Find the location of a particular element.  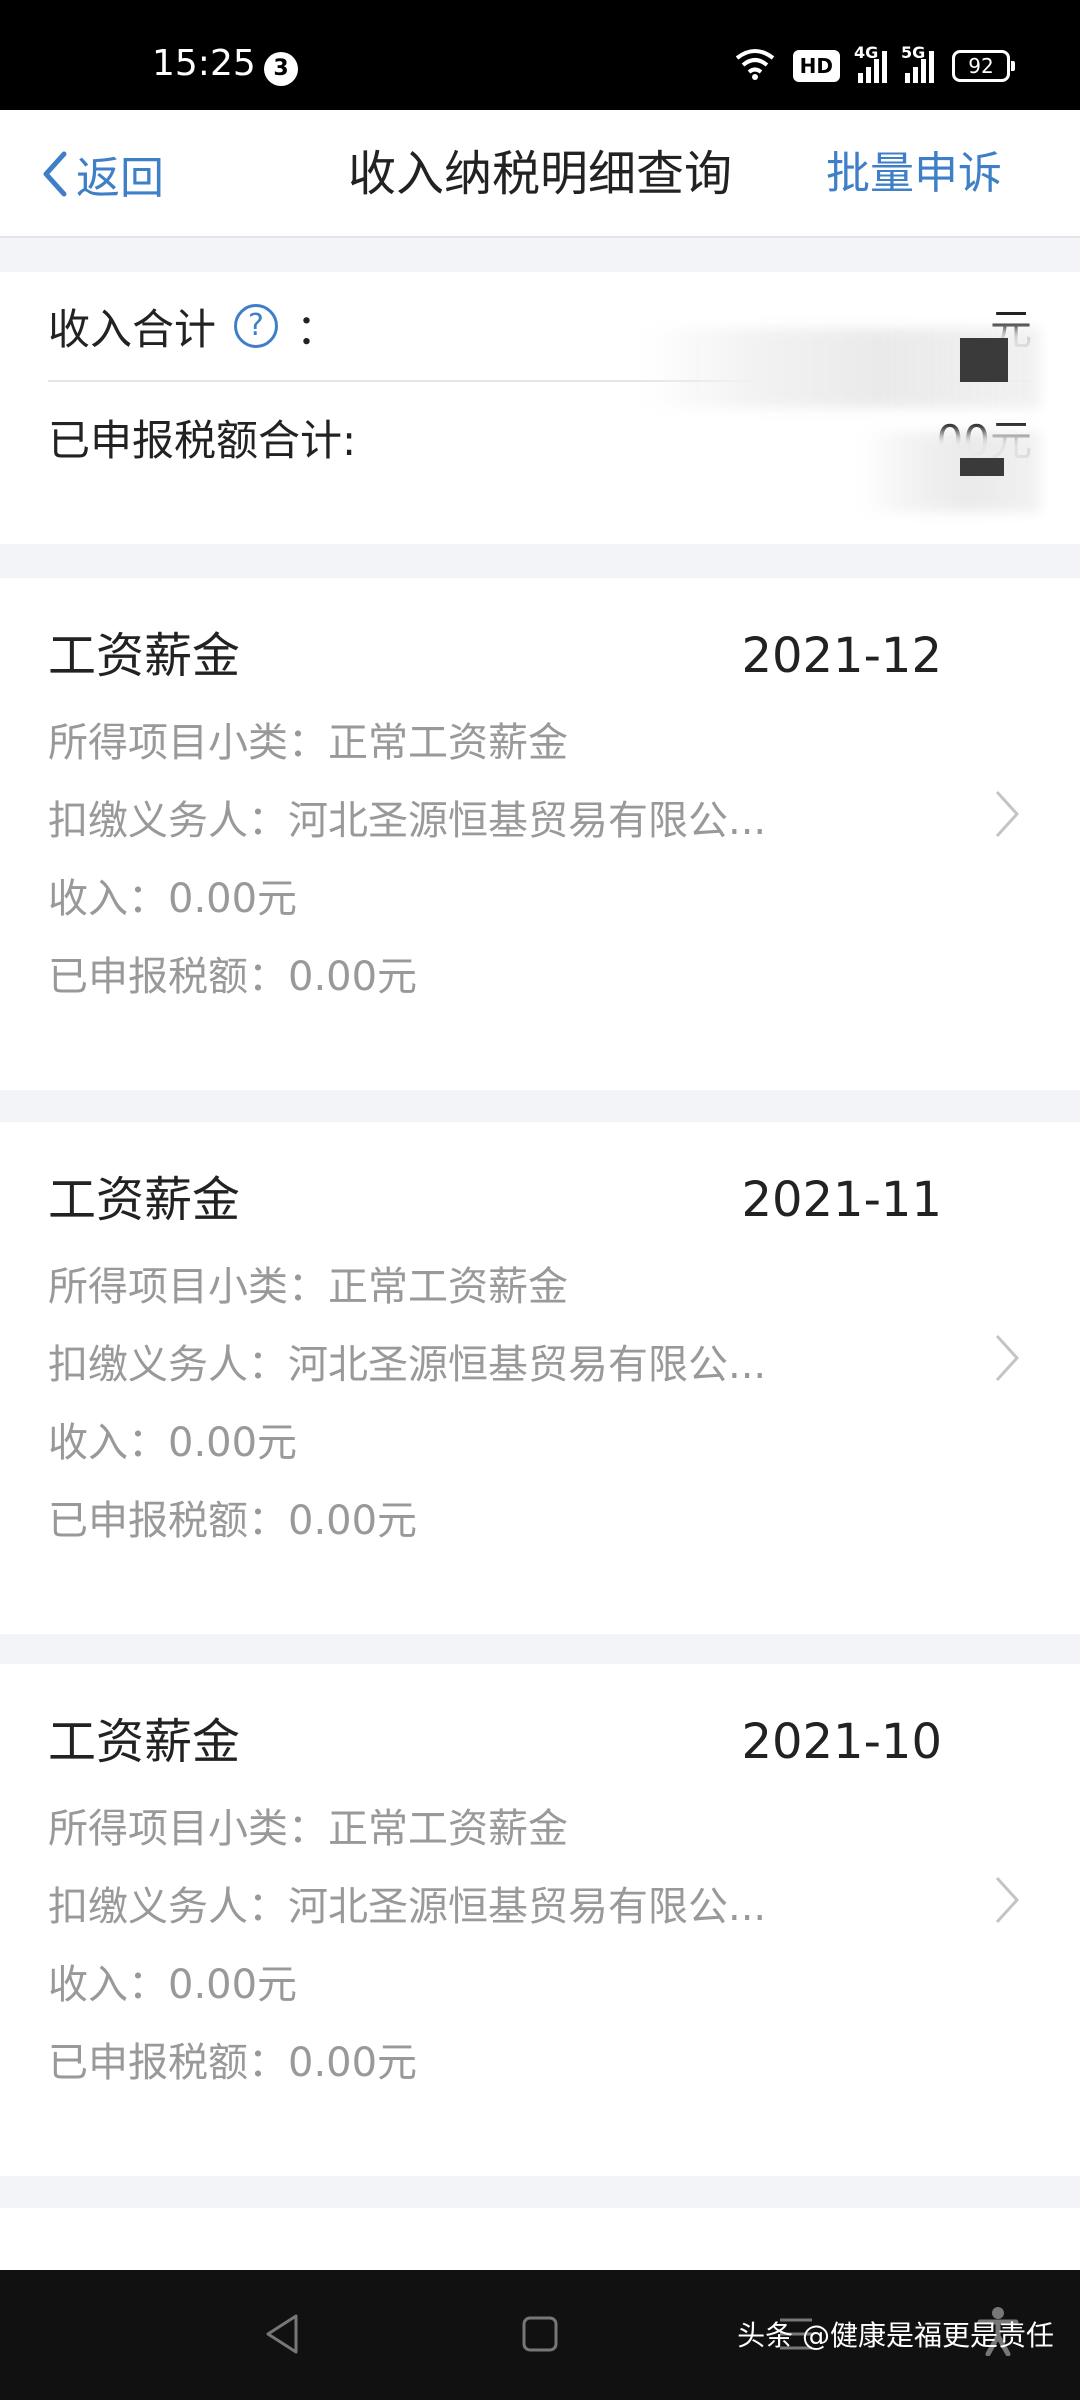

status-time: 15:25 is located at coordinates (204, 63).